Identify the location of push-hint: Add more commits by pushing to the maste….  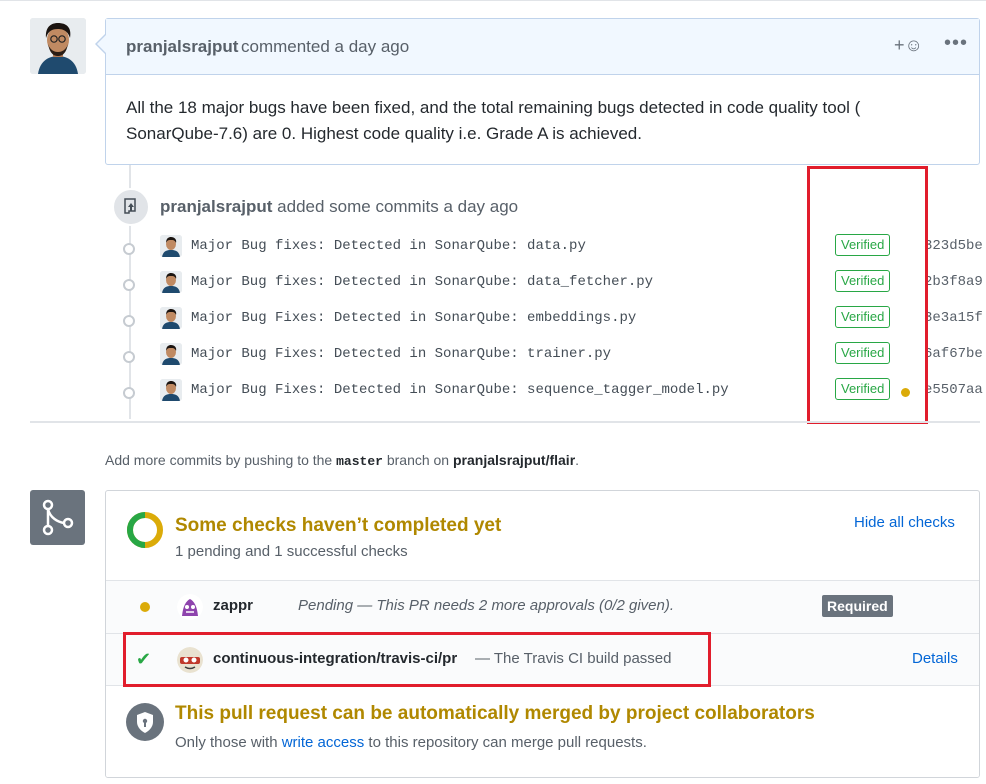
(342, 460).